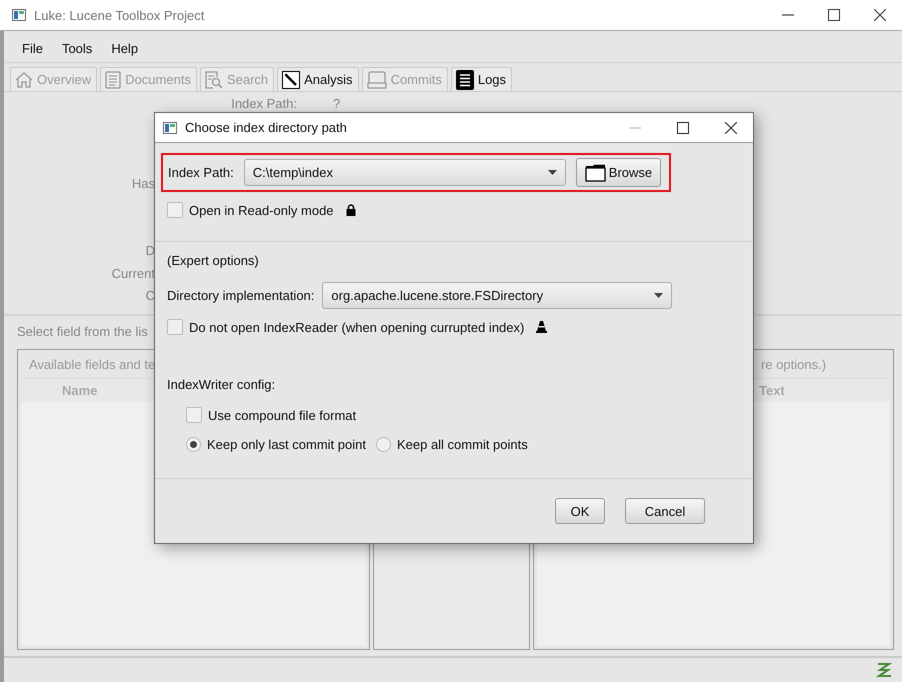  Describe the element at coordinates (213, 79) in the screenshot. I see `search-icon` at that location.